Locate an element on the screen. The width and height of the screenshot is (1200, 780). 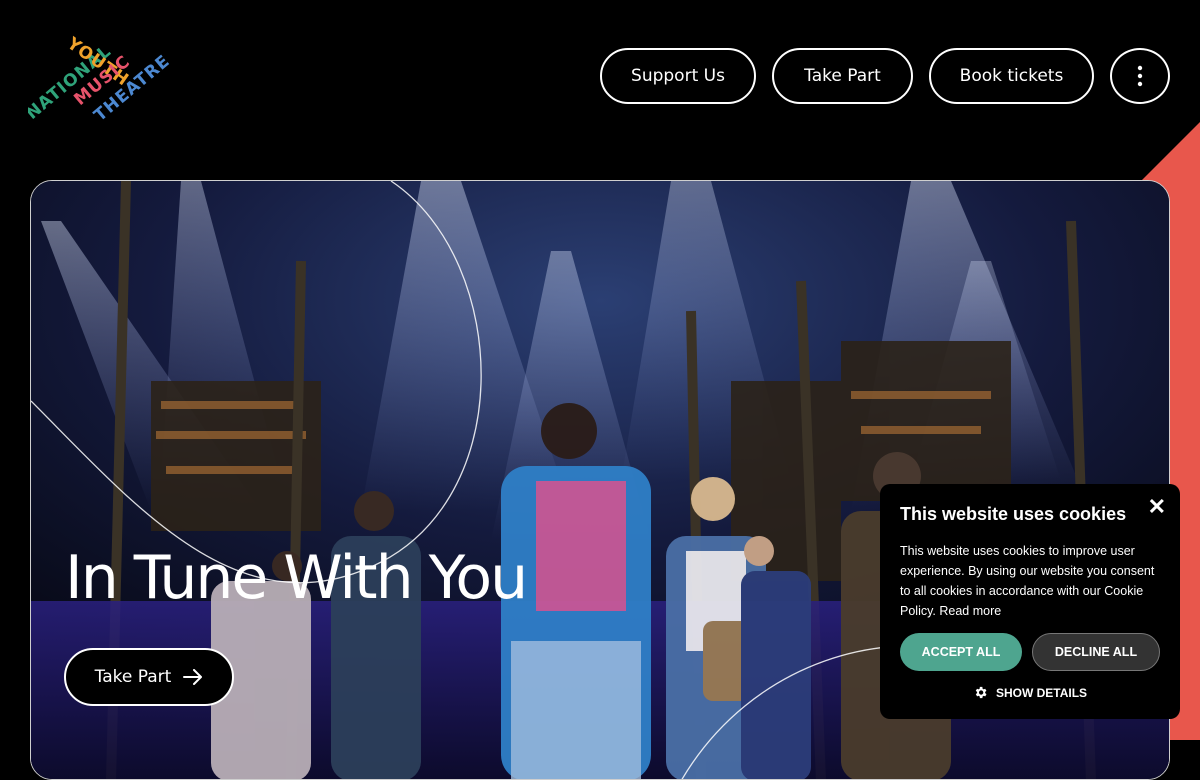
close-icon: ✕ is located at coordinates (1157, 507).